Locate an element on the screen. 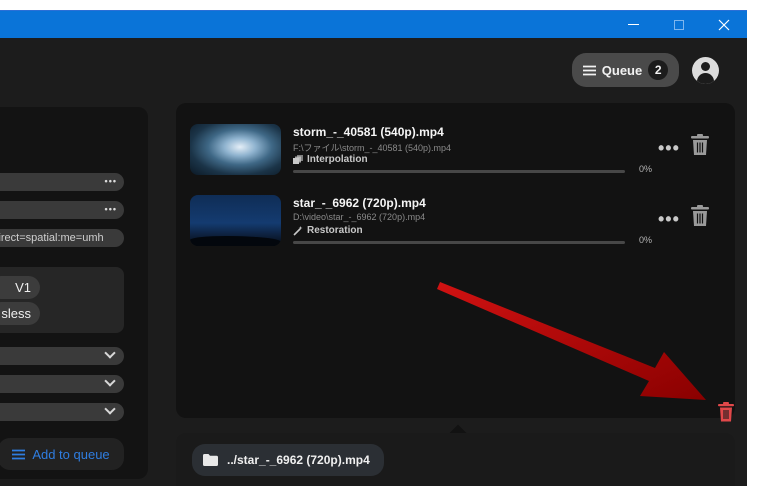 The width and height of the screenshot is (760, 486). close-button is located at coordinates (724, 24).